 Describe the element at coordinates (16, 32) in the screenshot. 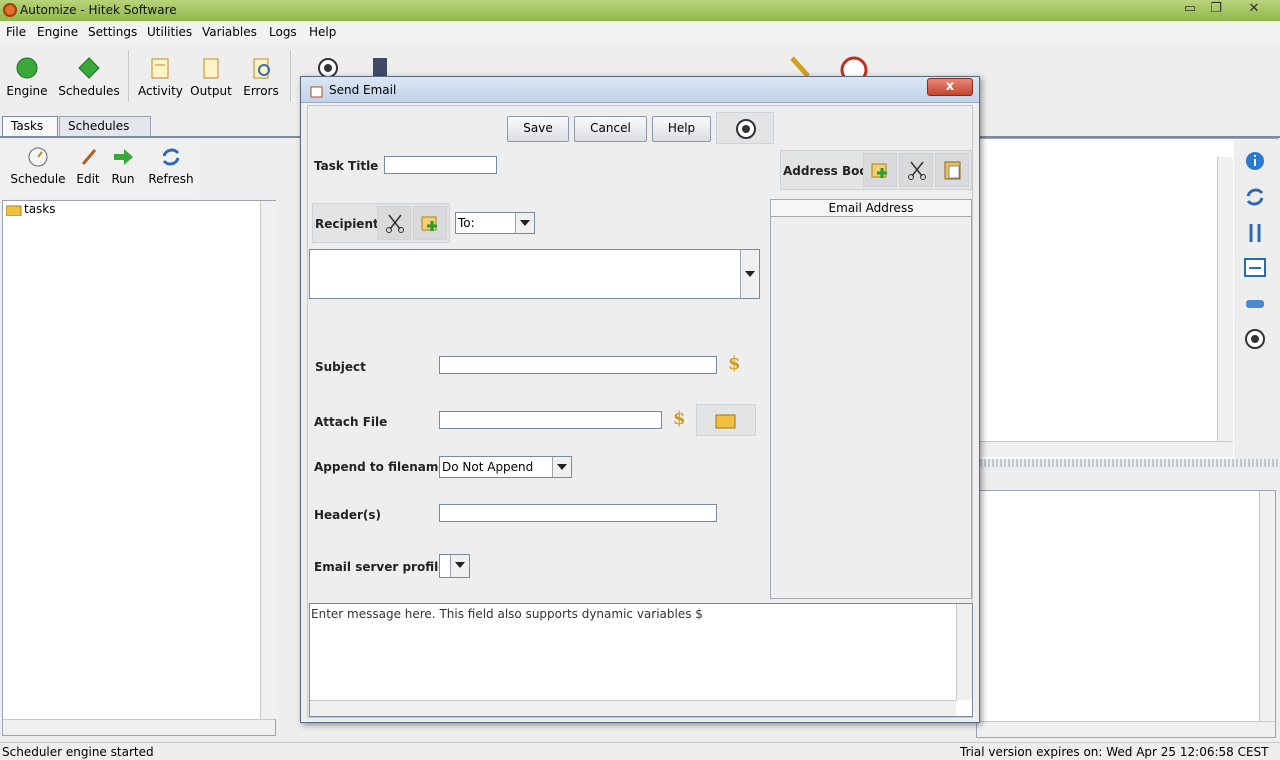

I see `menu-file: File` at that location.